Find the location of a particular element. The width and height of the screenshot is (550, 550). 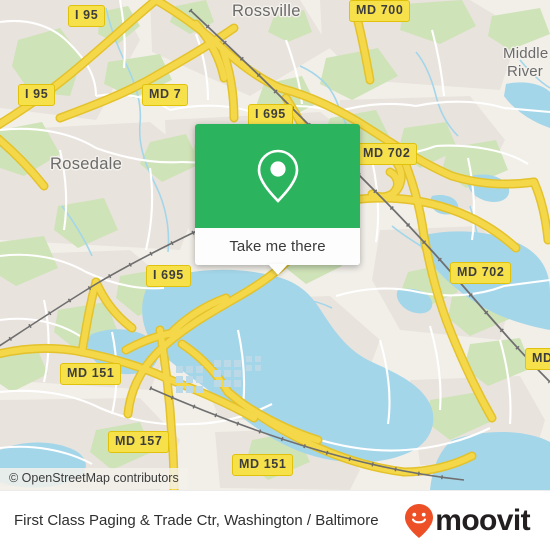

shield-md-edge: MD is located at coordinates (537, 359).